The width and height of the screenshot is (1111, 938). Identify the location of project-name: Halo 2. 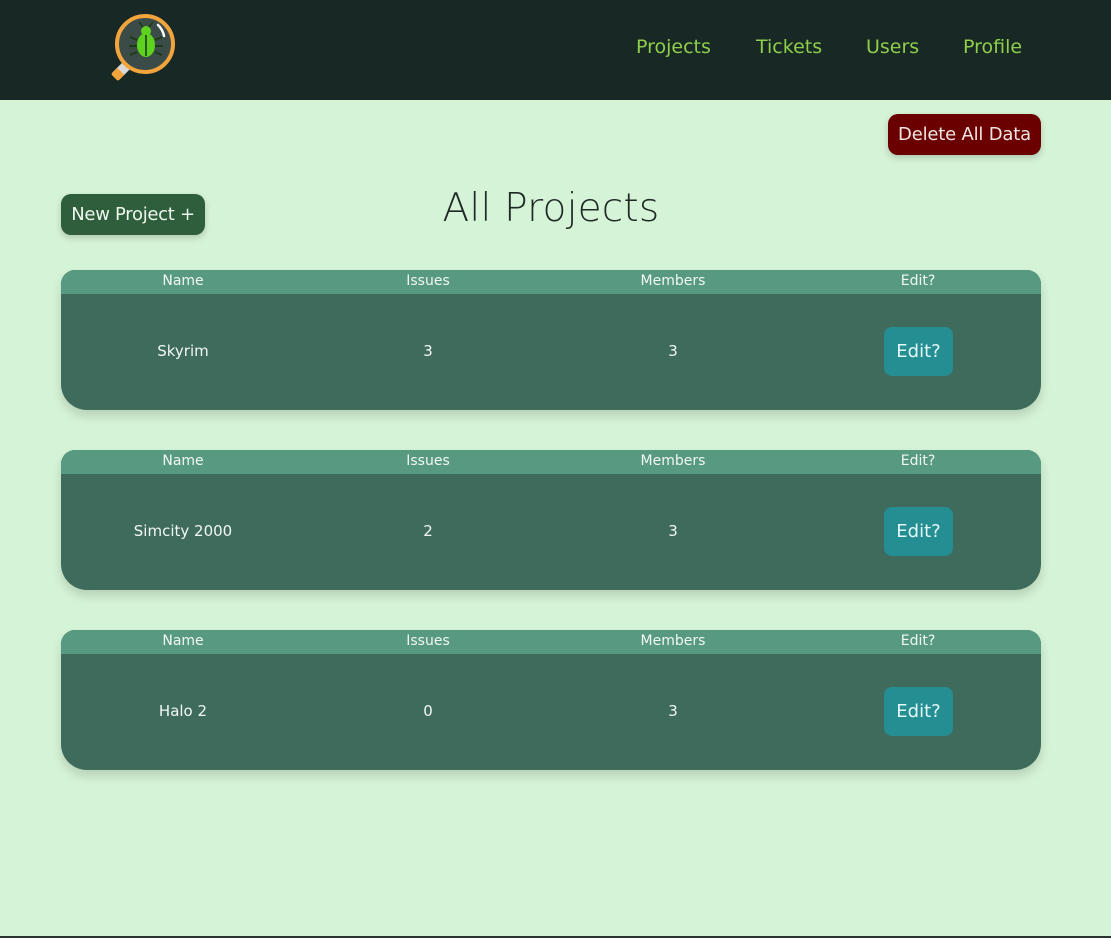
(183, 711).